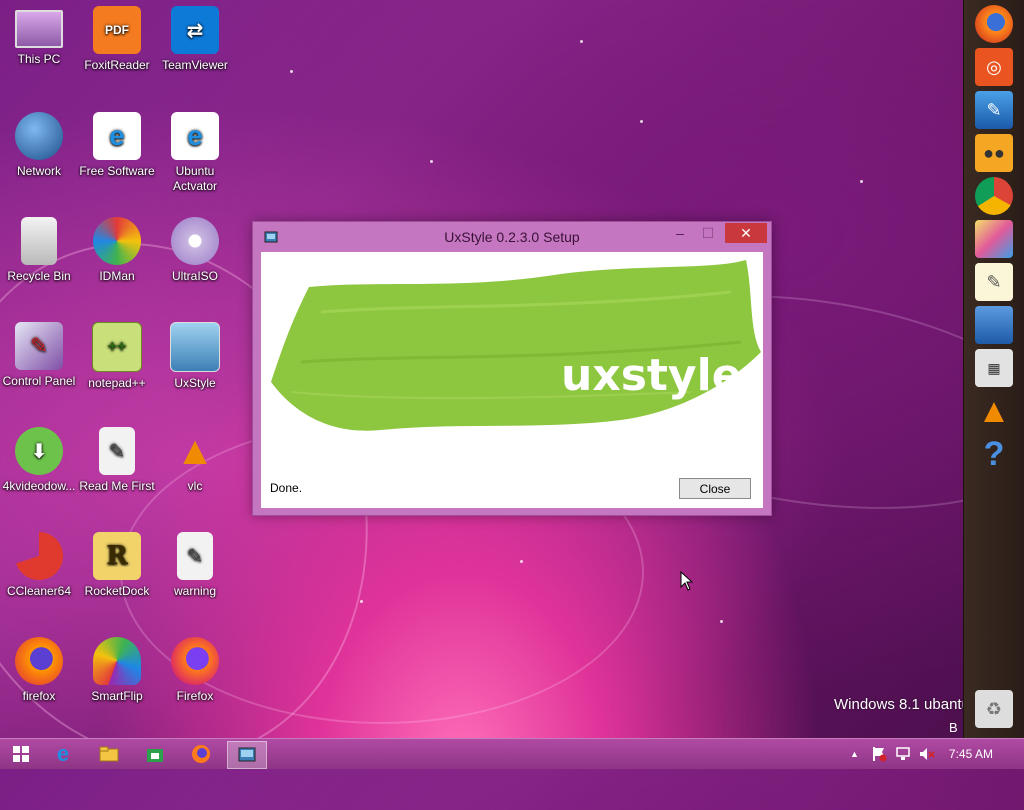 The image size is (1024, 810). I want to click on desktop-icon-uxstyle: UxStyle, so click(195, 356).